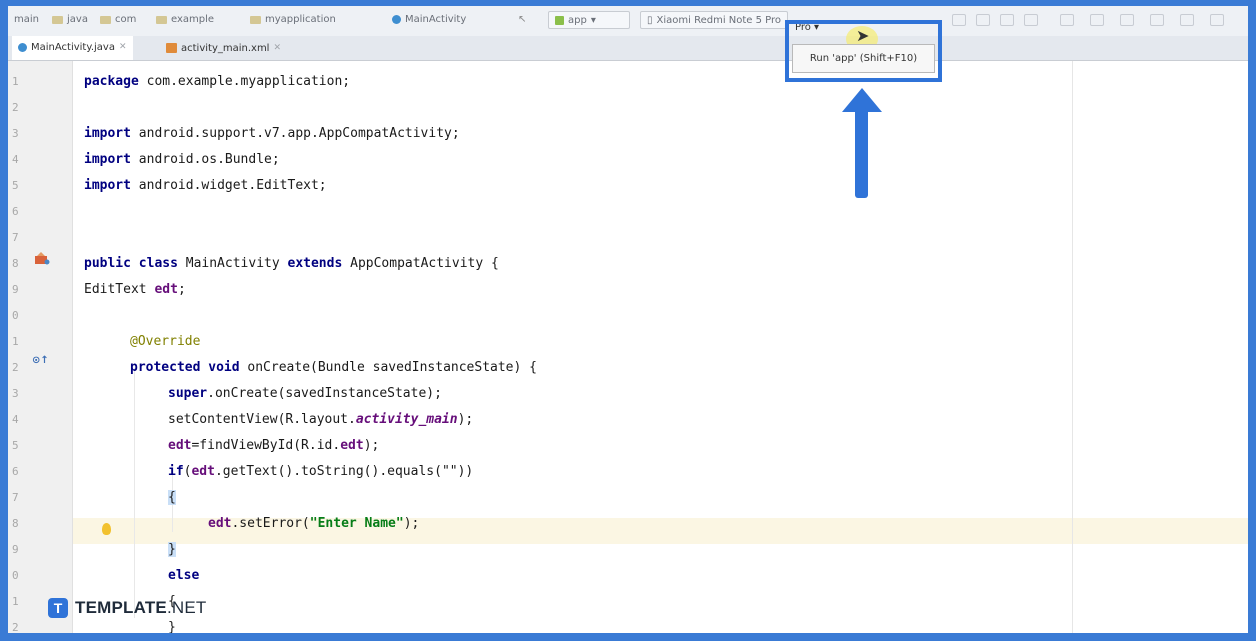  What do you see at coordinates (1007, 20) in the screenshot?
I see `attach-icon` at bounding box center [1007, 20].